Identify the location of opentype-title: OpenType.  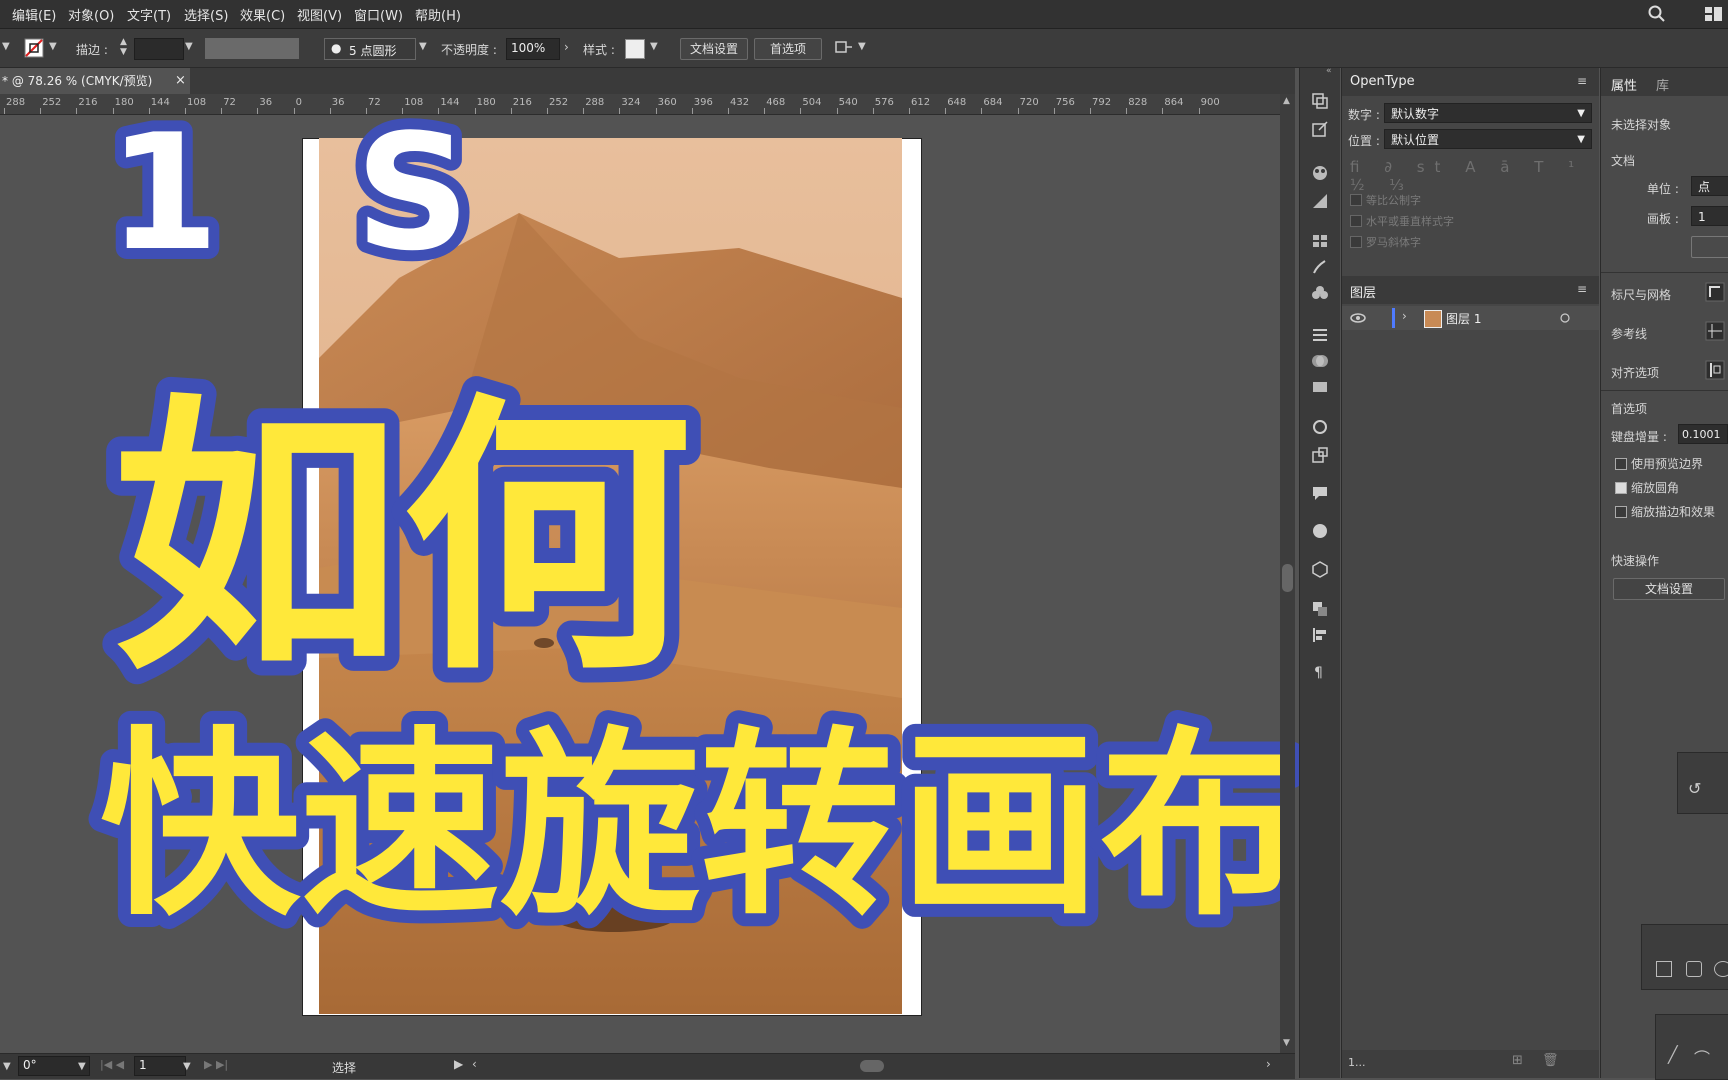
(1382, 81).